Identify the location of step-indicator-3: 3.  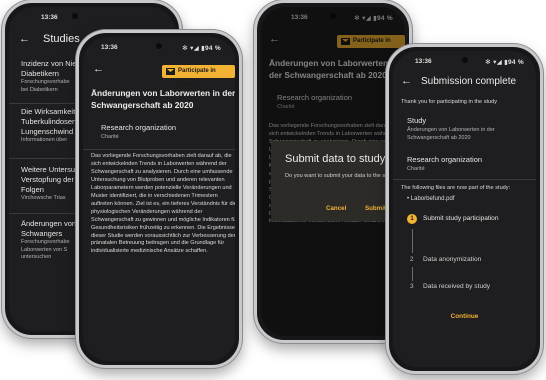
(412, 286).